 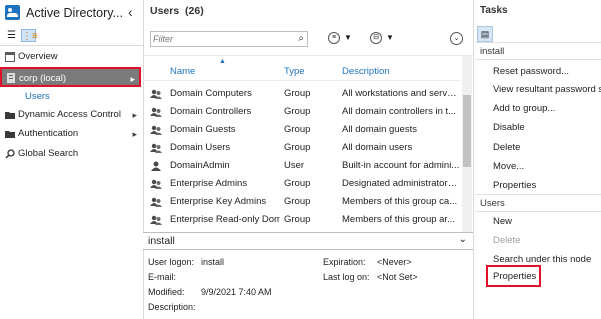 What do you see at coordinates (346, 277) in the screenshot?
I see `last-logon-label: Last log on:` at bounding box center [346, 277].